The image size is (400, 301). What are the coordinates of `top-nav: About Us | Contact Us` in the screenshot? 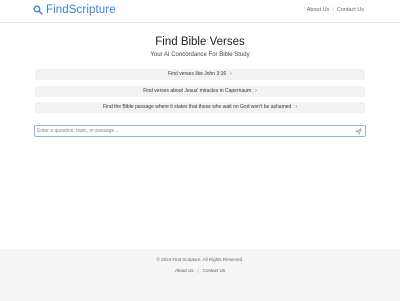 It's located at (335, 10).